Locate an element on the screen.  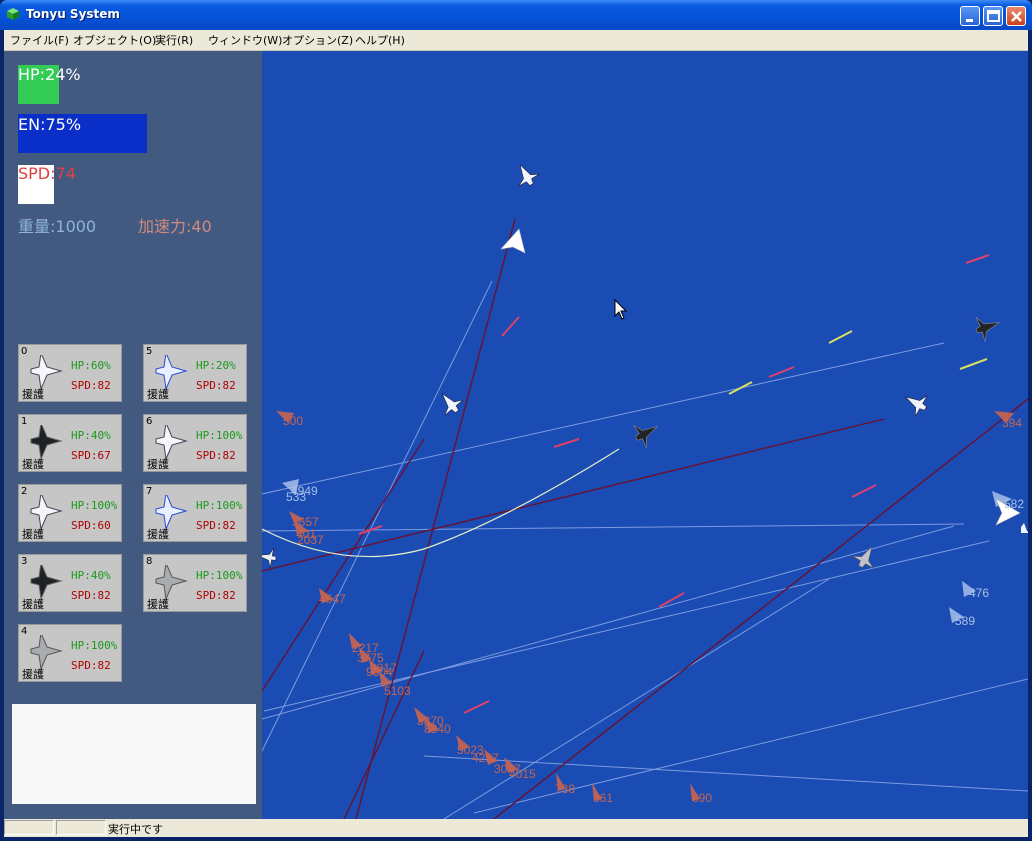
status-bar: 実行中です is located at coordinates (516, 828).